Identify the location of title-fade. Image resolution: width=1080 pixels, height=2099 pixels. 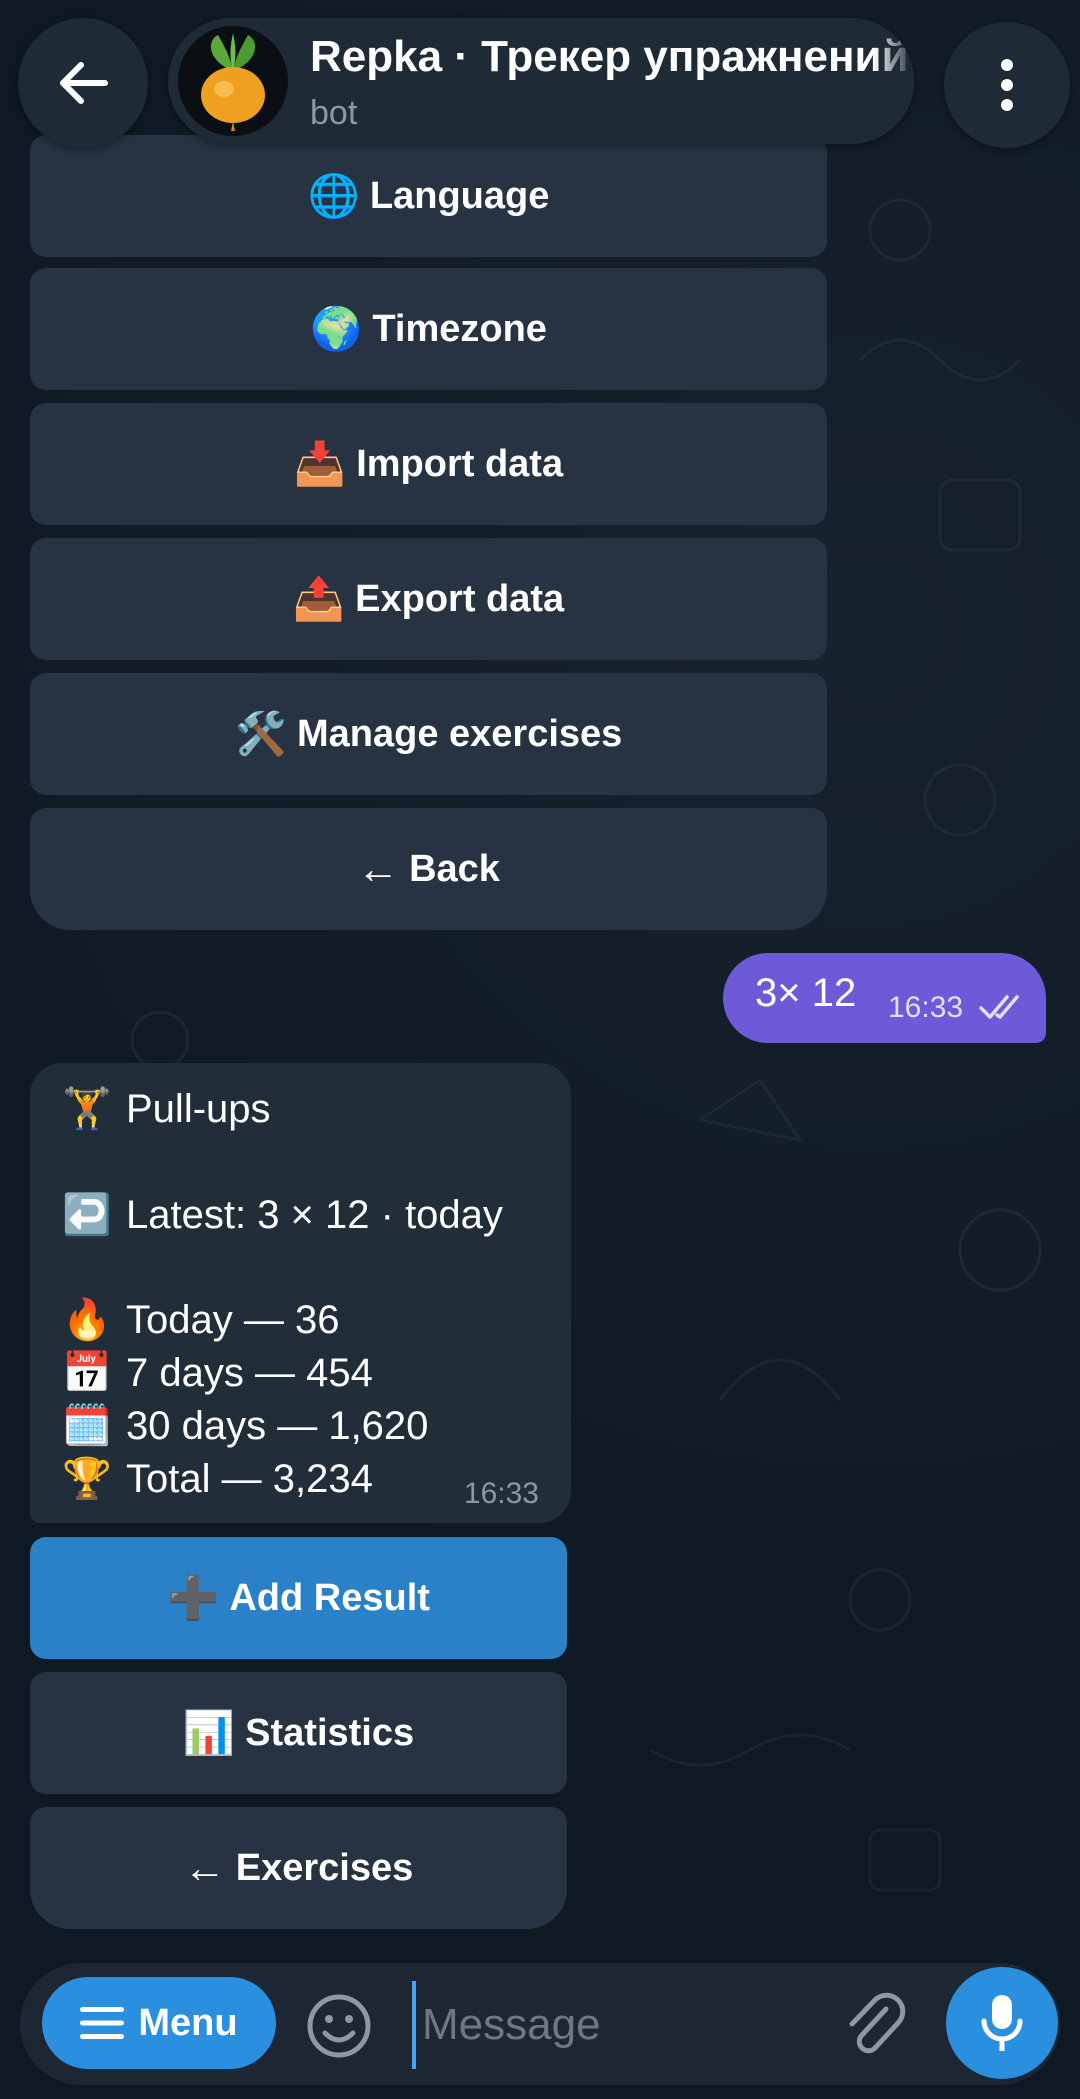
(894, 81).